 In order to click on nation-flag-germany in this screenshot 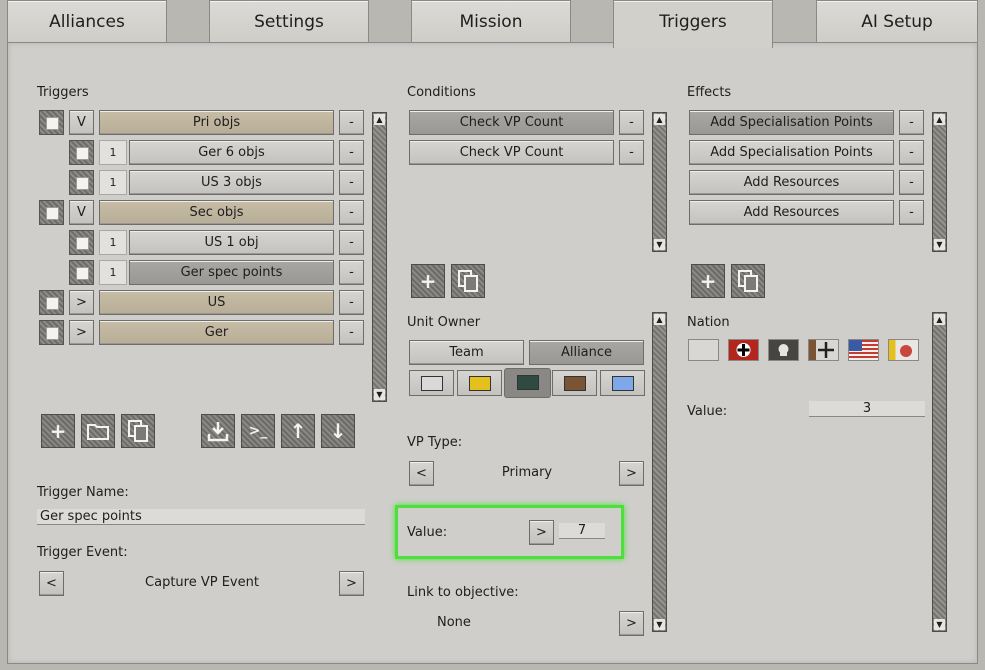, I will do `click(743, 350)`.